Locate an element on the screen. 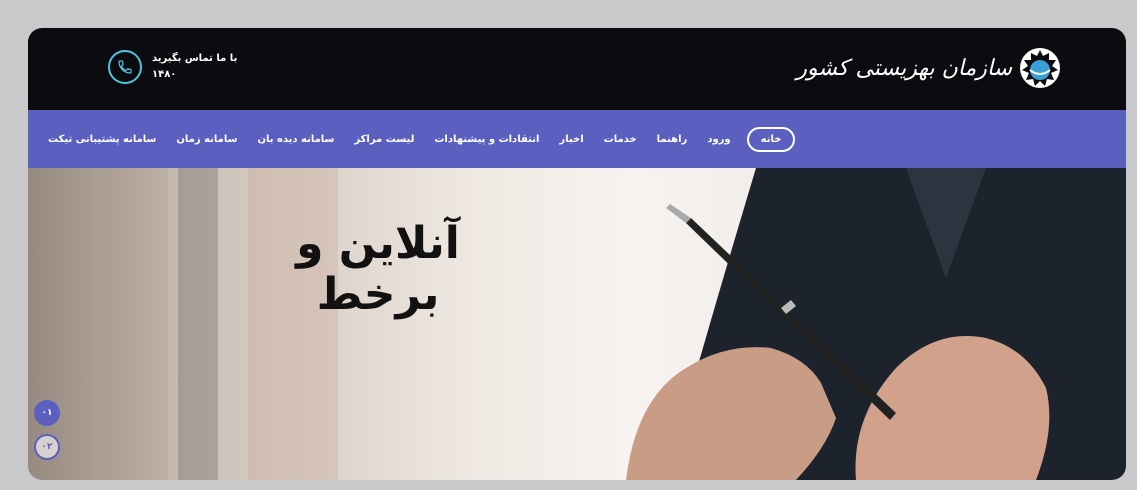  slider-pagination: ۰۱ ۰۲ is located at coordinates (47, 434).